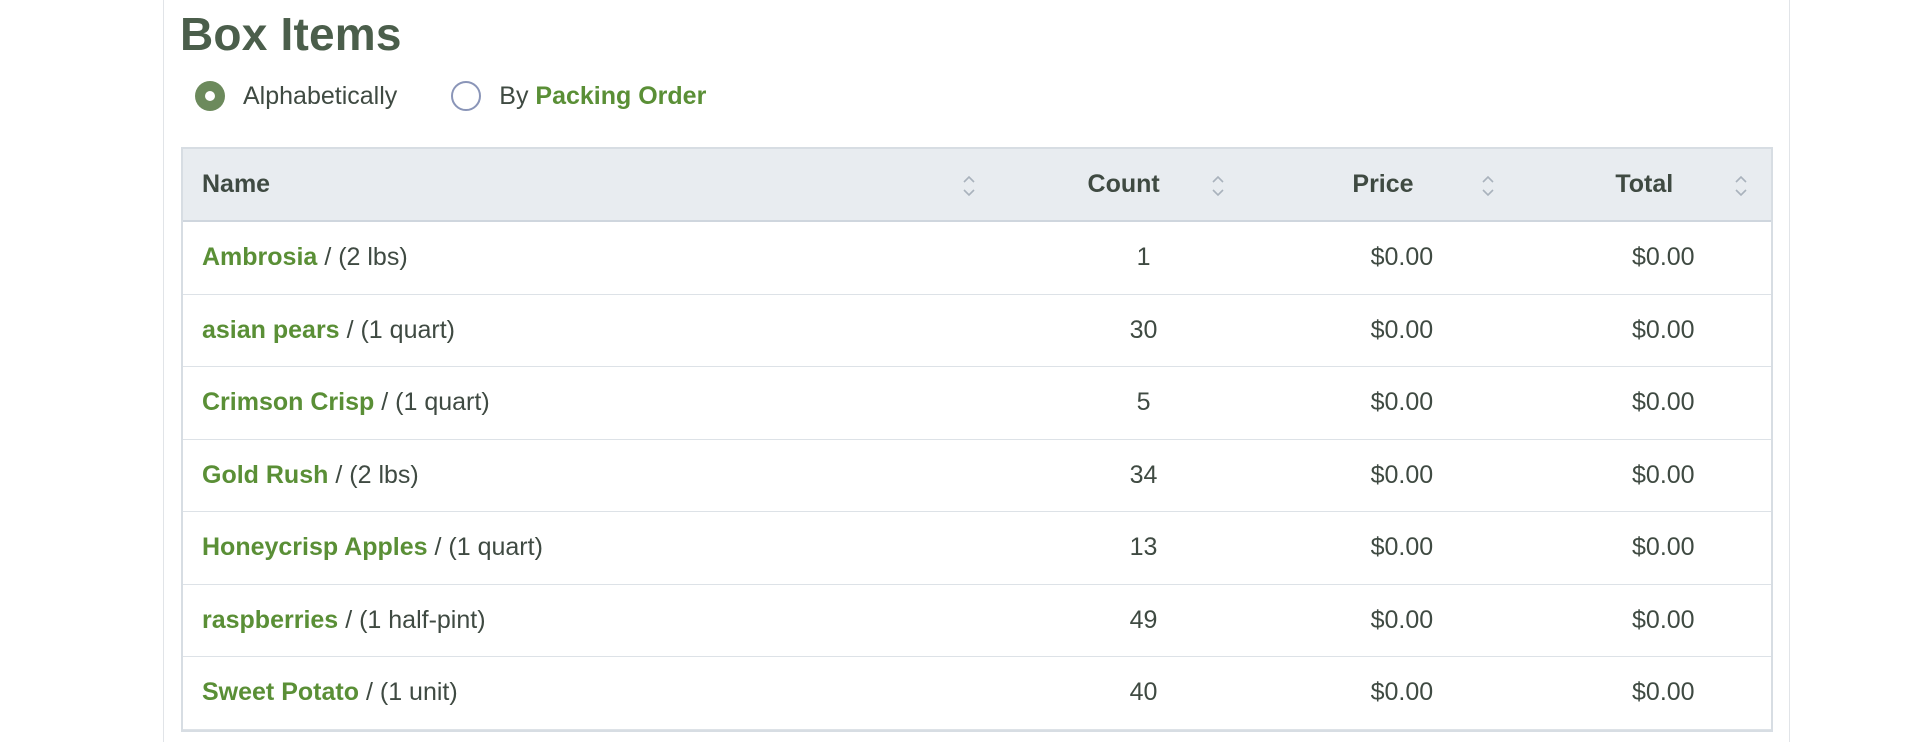 Image resolution: width=1932 pixels, height=742 pixels. Describe the element at coordinates (591, 476) in the screenshot. I see `cell-name: Gold Rush / (2 lbs)` at that location.